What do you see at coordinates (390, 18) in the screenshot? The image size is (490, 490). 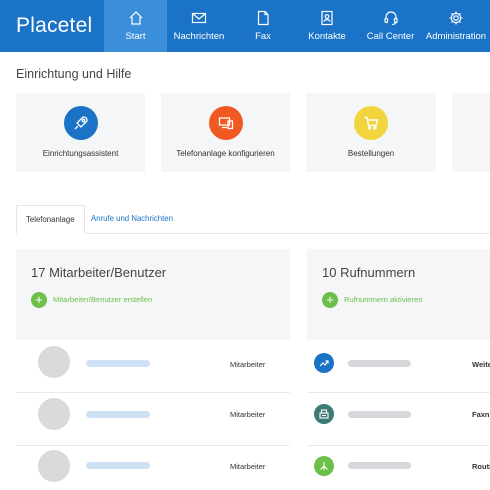 I see `headset-icon` at bounding box center [390, 18].